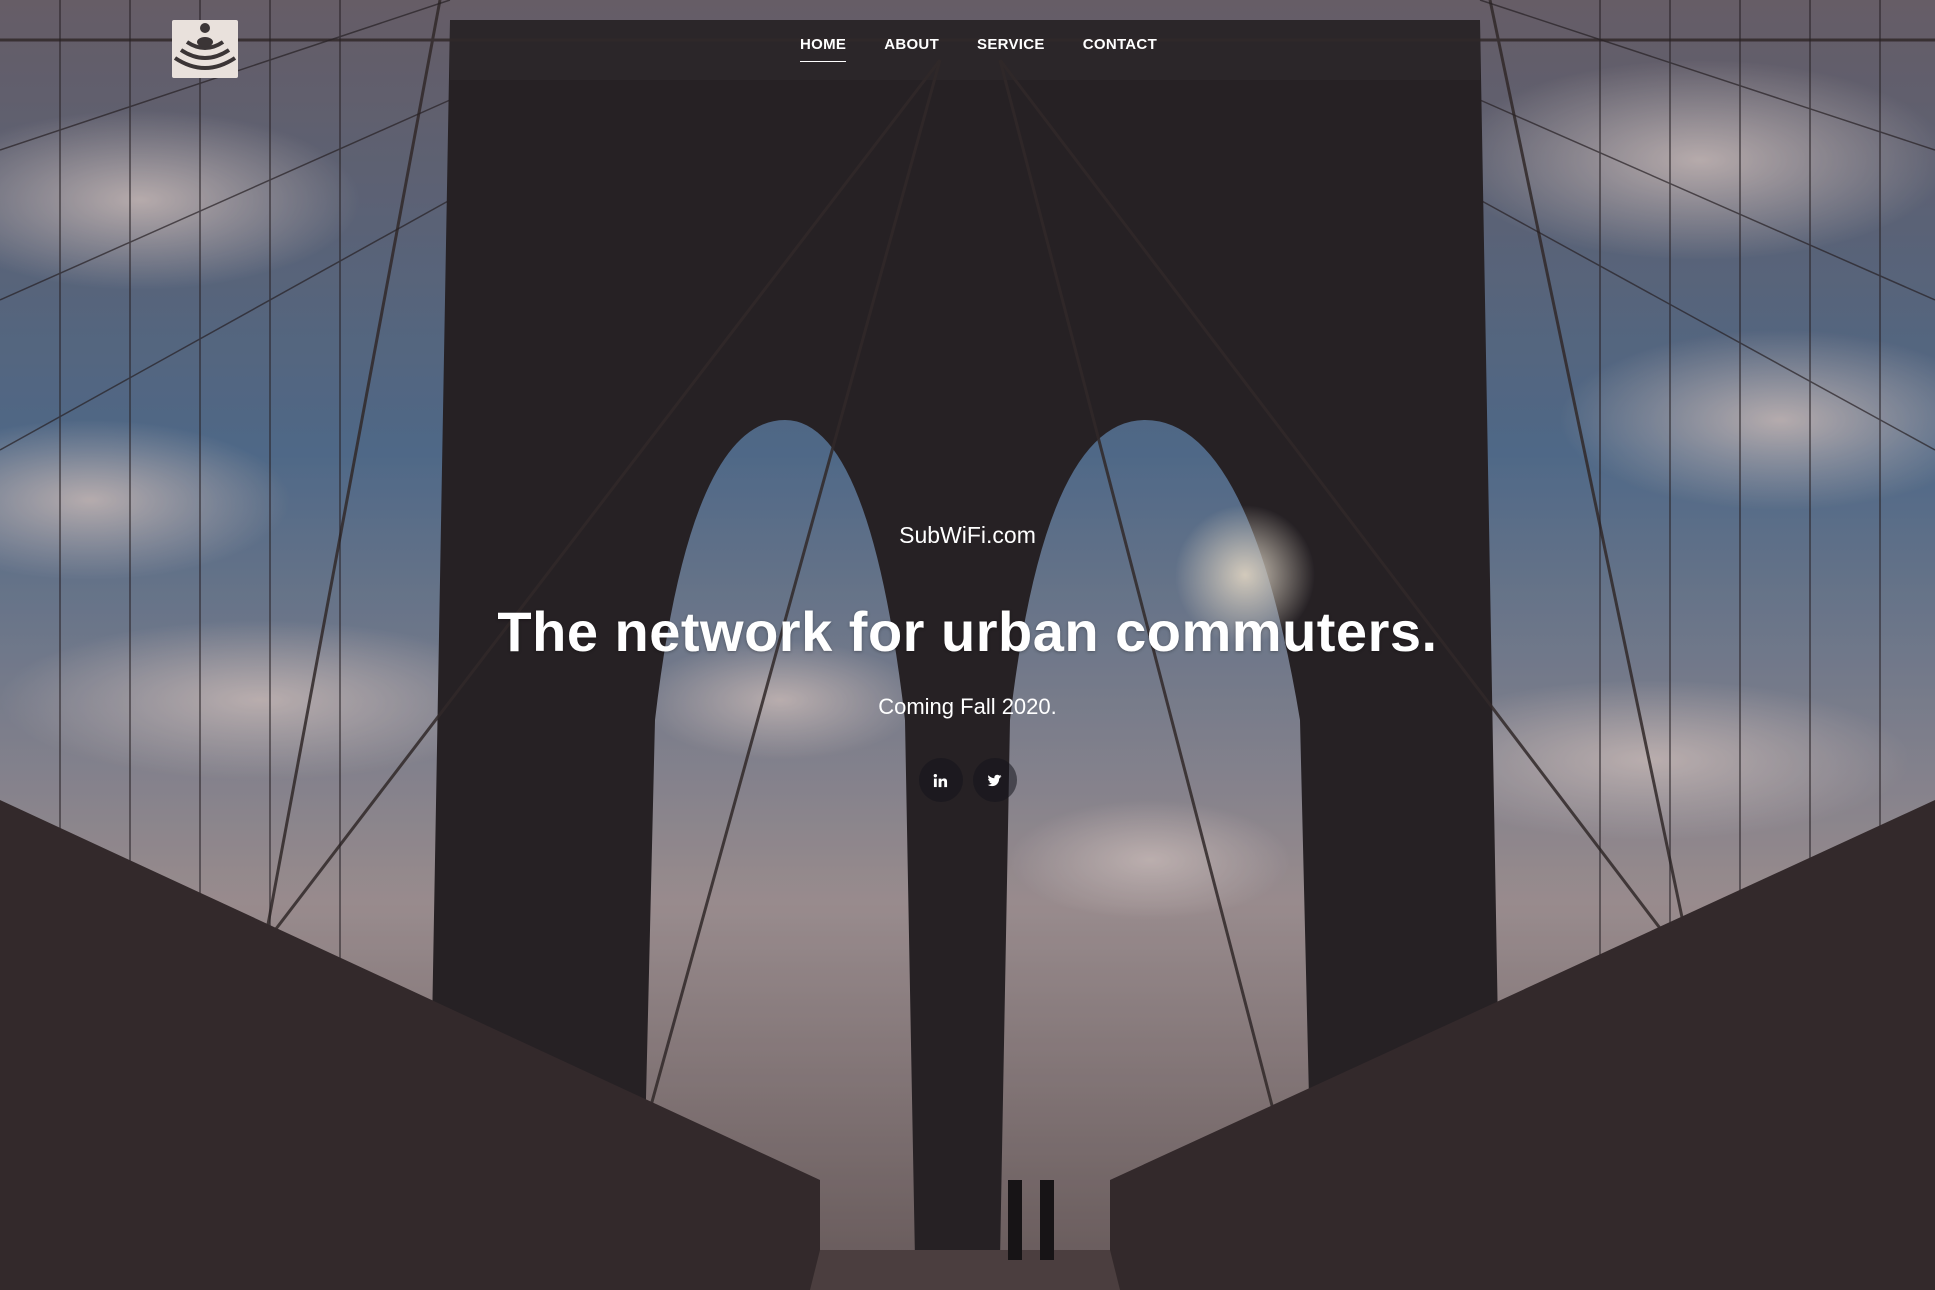 Image resolution: width=1935 pixels, height=1290 pixels. What do you see at coordinates (967, 535) in the screenshot?
I see `site-name: SubWiFi.com` at bounding box center [967, 535].